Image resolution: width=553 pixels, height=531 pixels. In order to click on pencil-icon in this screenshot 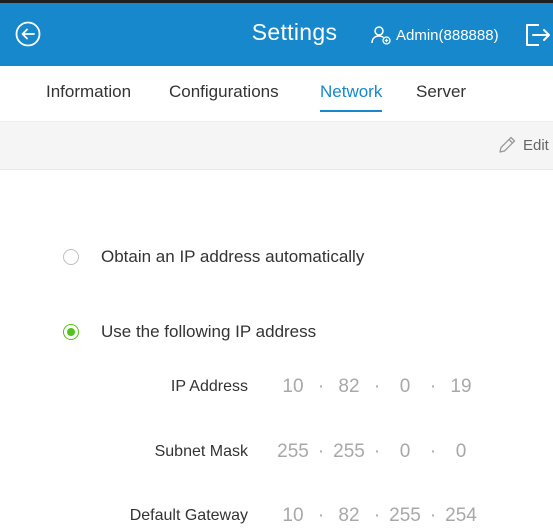, I will do `click(507, 144)`.